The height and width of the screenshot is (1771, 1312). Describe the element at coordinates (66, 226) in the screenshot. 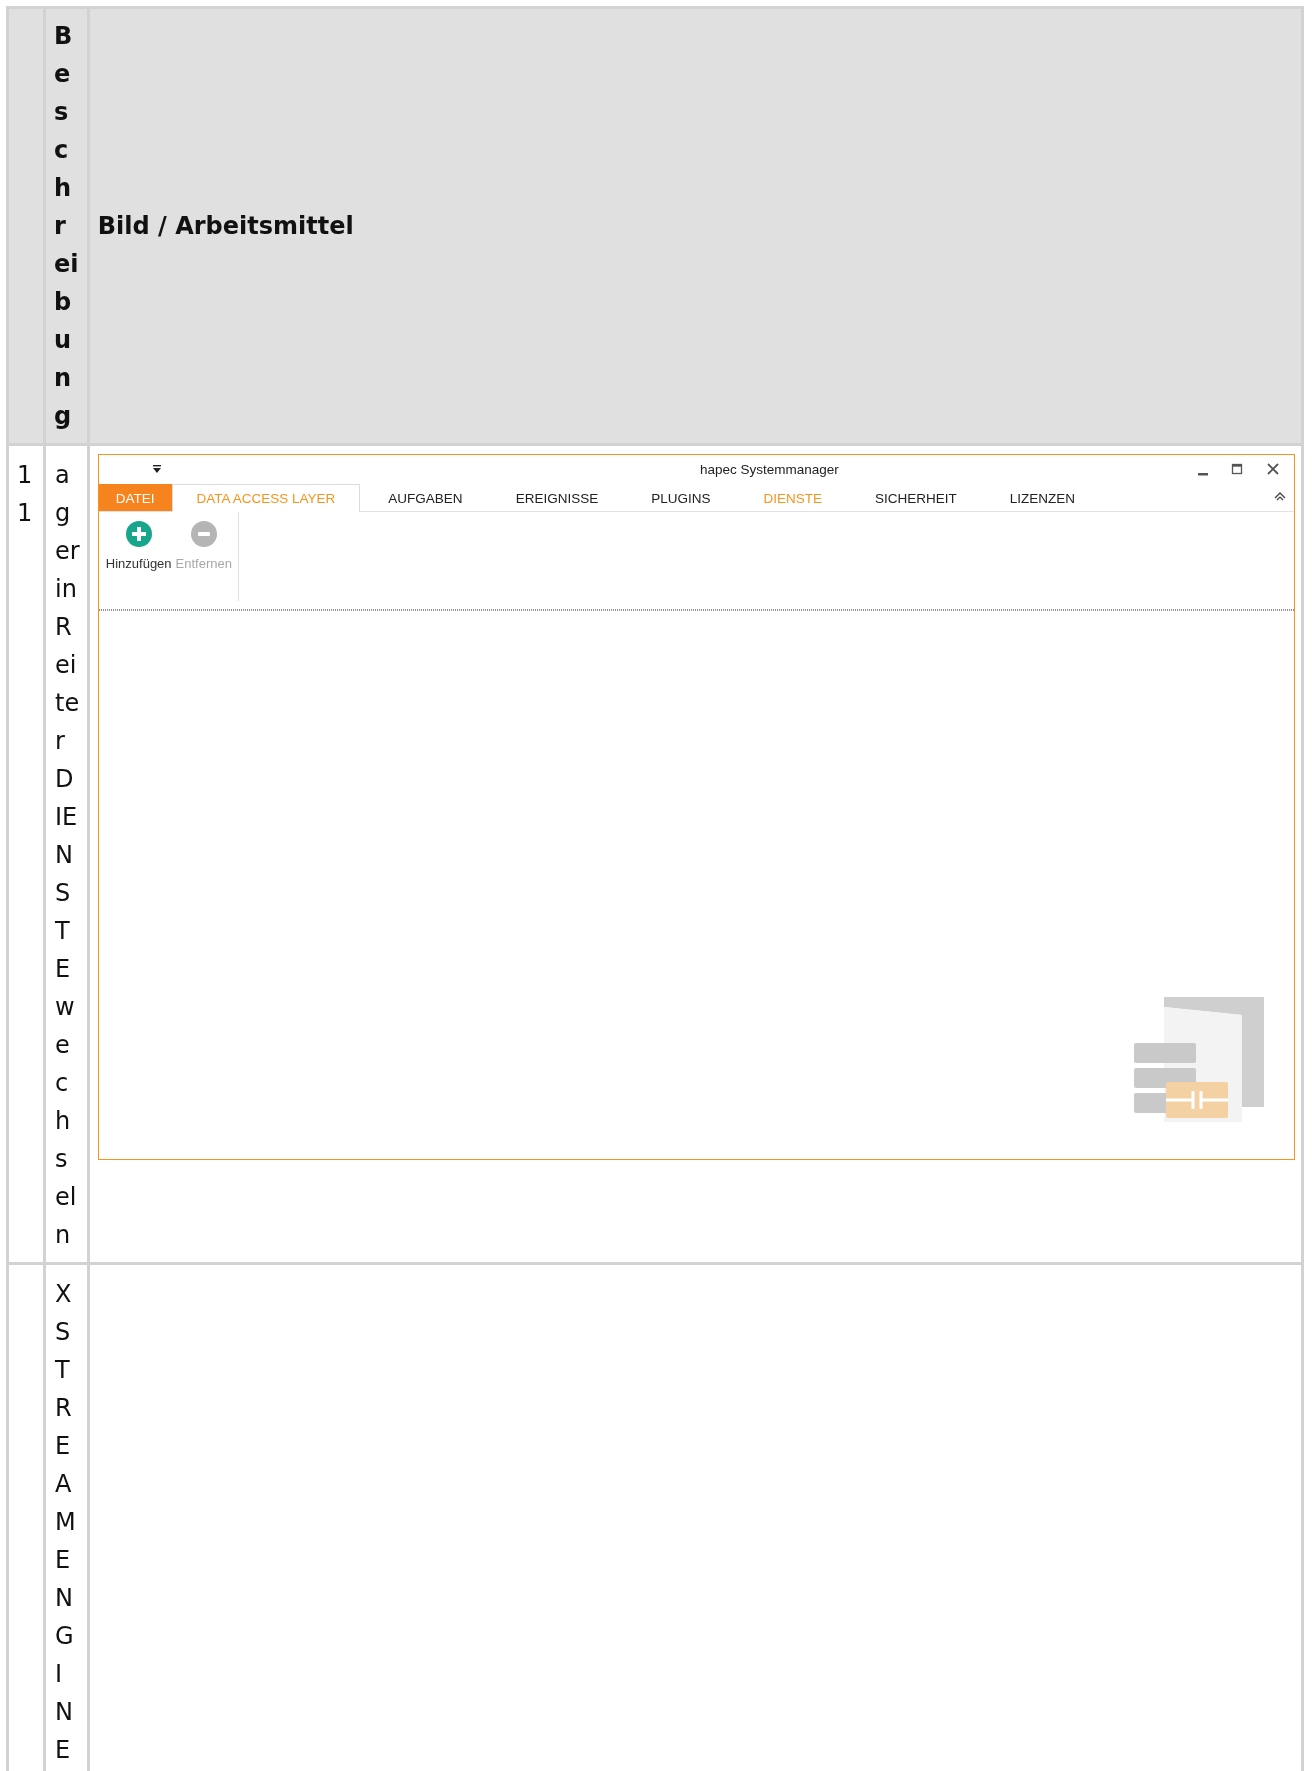

I see `column-header: Beschreibung` at that location.